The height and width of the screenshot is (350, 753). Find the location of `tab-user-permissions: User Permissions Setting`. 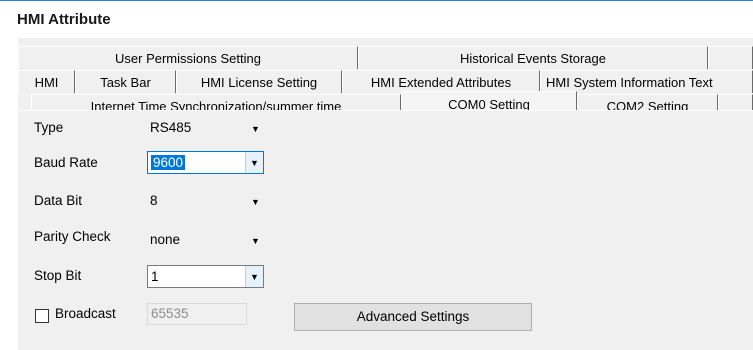

tab-user-permissions: User Permissions Setting is located at coordinates (188, 57).